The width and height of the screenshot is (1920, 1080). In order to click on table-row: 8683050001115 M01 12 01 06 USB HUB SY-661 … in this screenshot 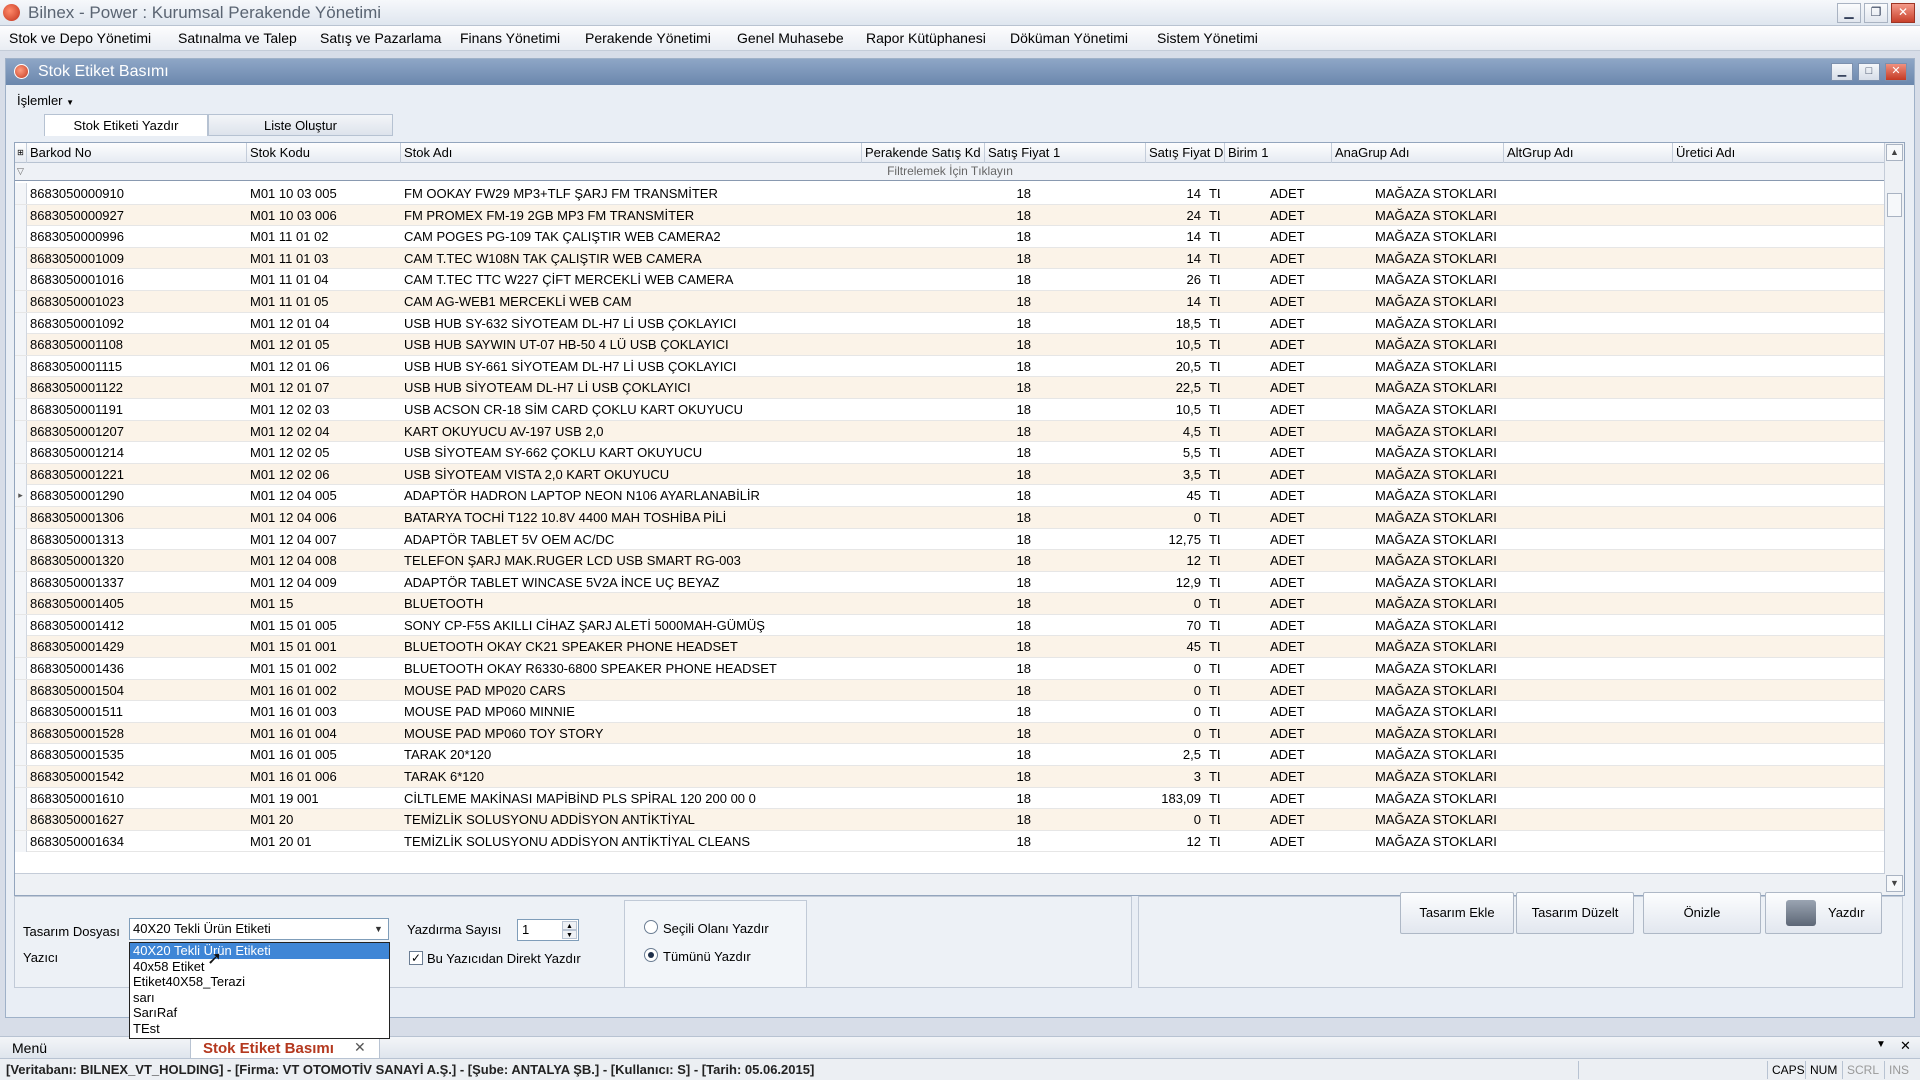, I will do `click(950, 366)`.